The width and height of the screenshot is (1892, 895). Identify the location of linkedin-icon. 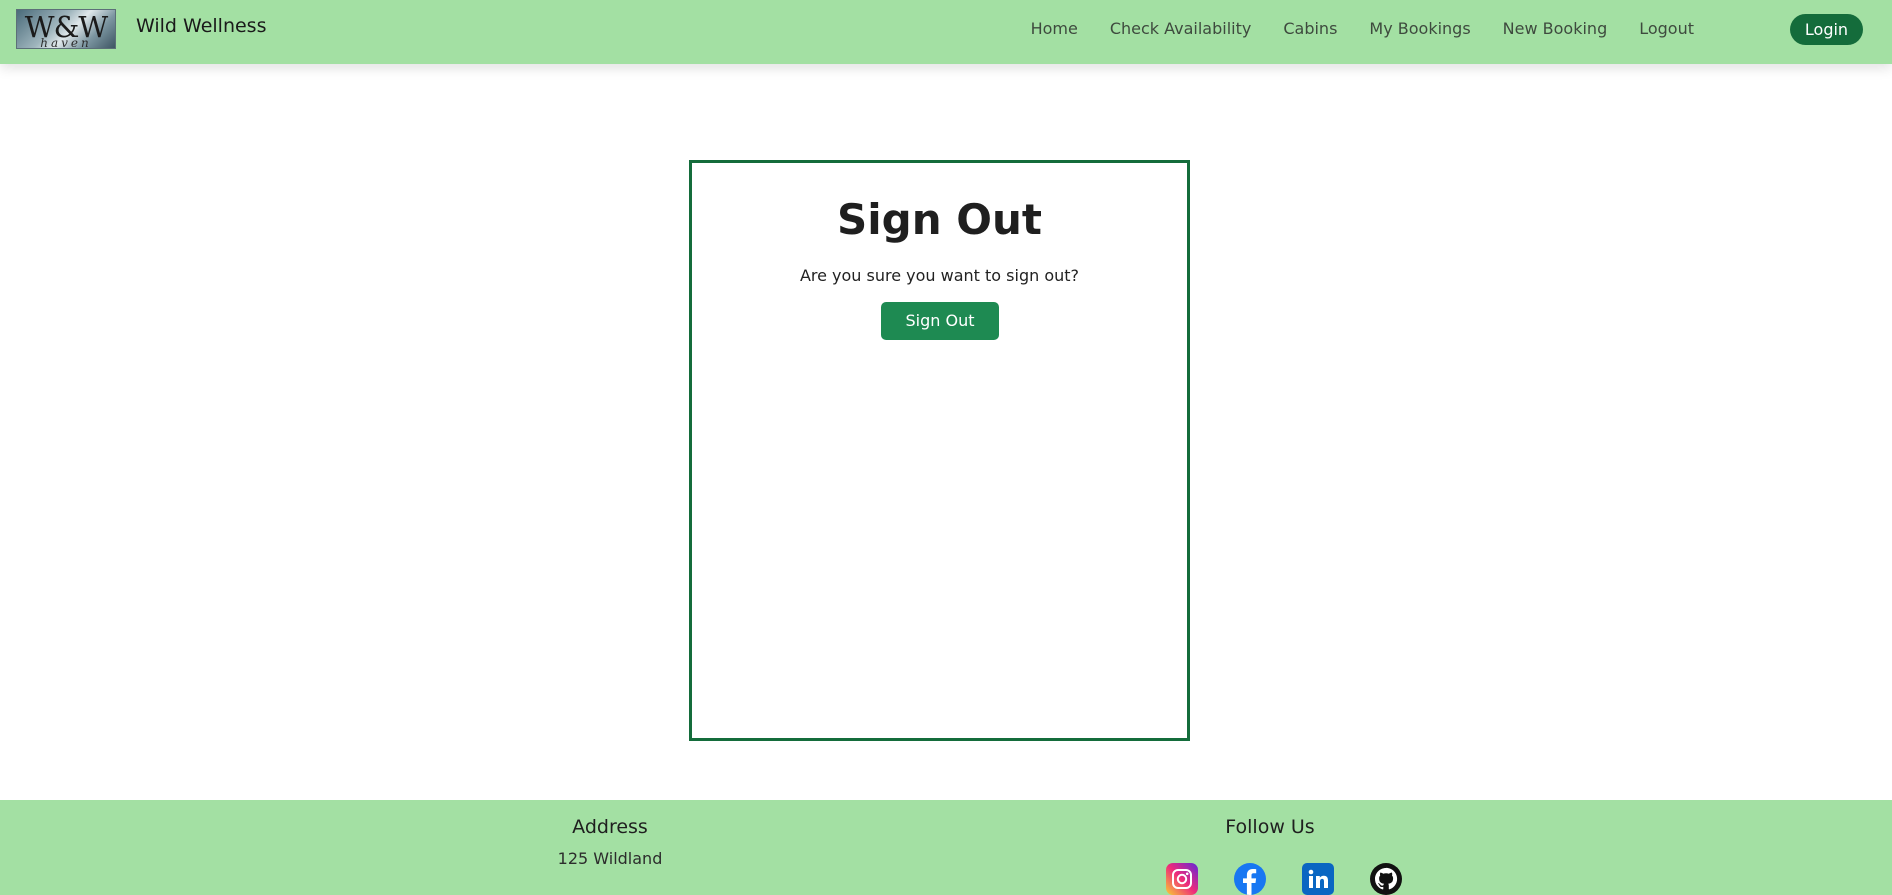
(1318, 879).